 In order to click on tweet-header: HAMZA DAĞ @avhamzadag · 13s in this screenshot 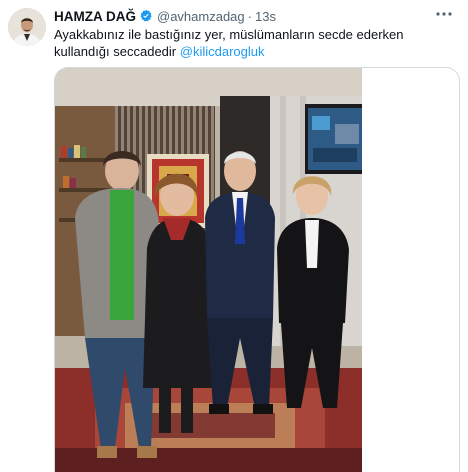, I will do `click(165, 16)`.